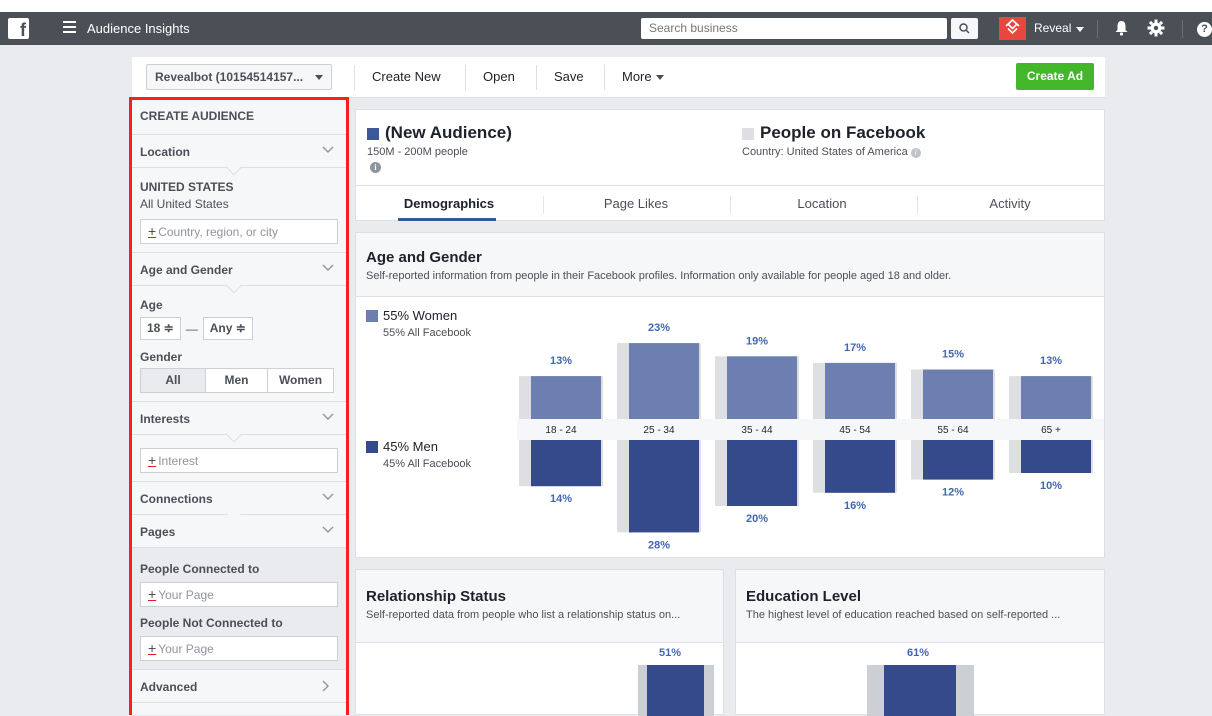 This screenshot has width=1212, height=716. What do you see at coordinates (227, 328) in the screenshot?
I see `age-max-select: Any ≑` at bounding box center [227, 328].